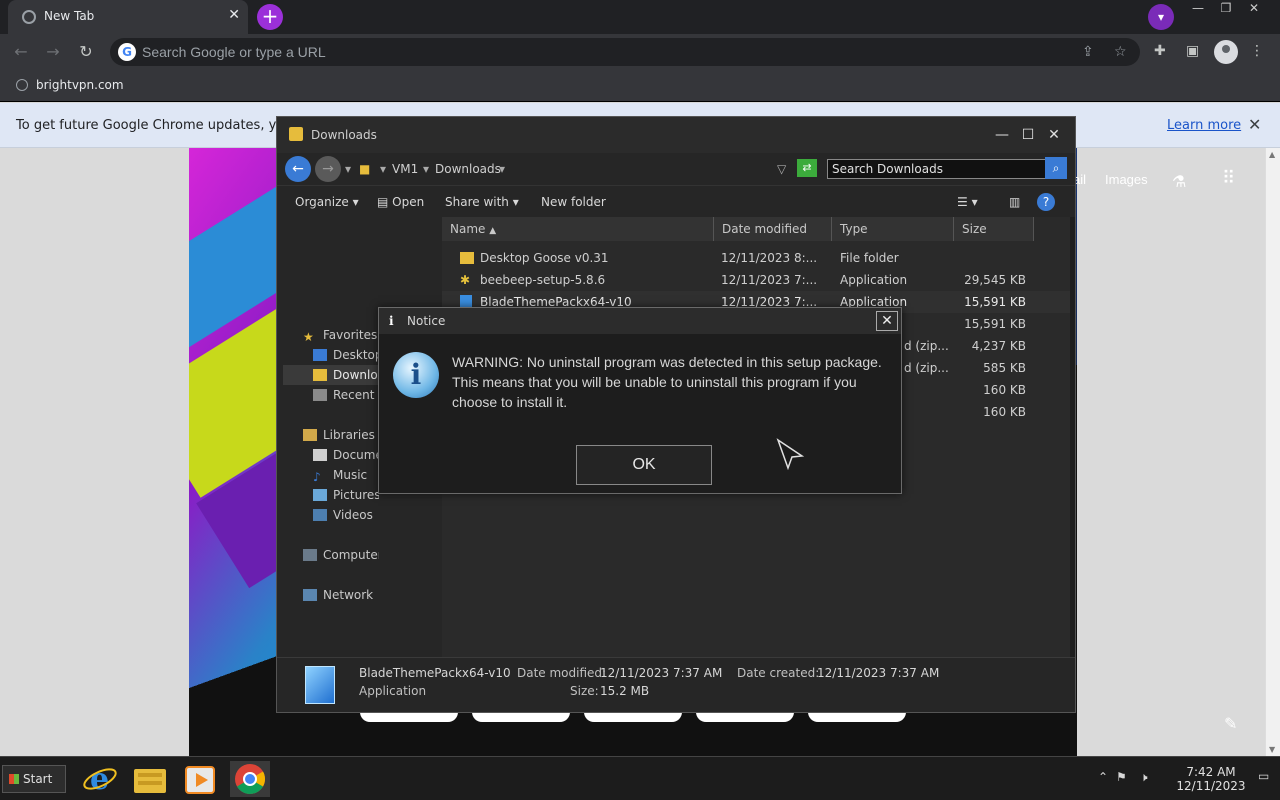 The width and height of the screenshot is (1280, 800). What do you see at coordinates (400, 202) in the screenshot?
I see `open-button: ▤ Open` at bounding box center [400, 202].